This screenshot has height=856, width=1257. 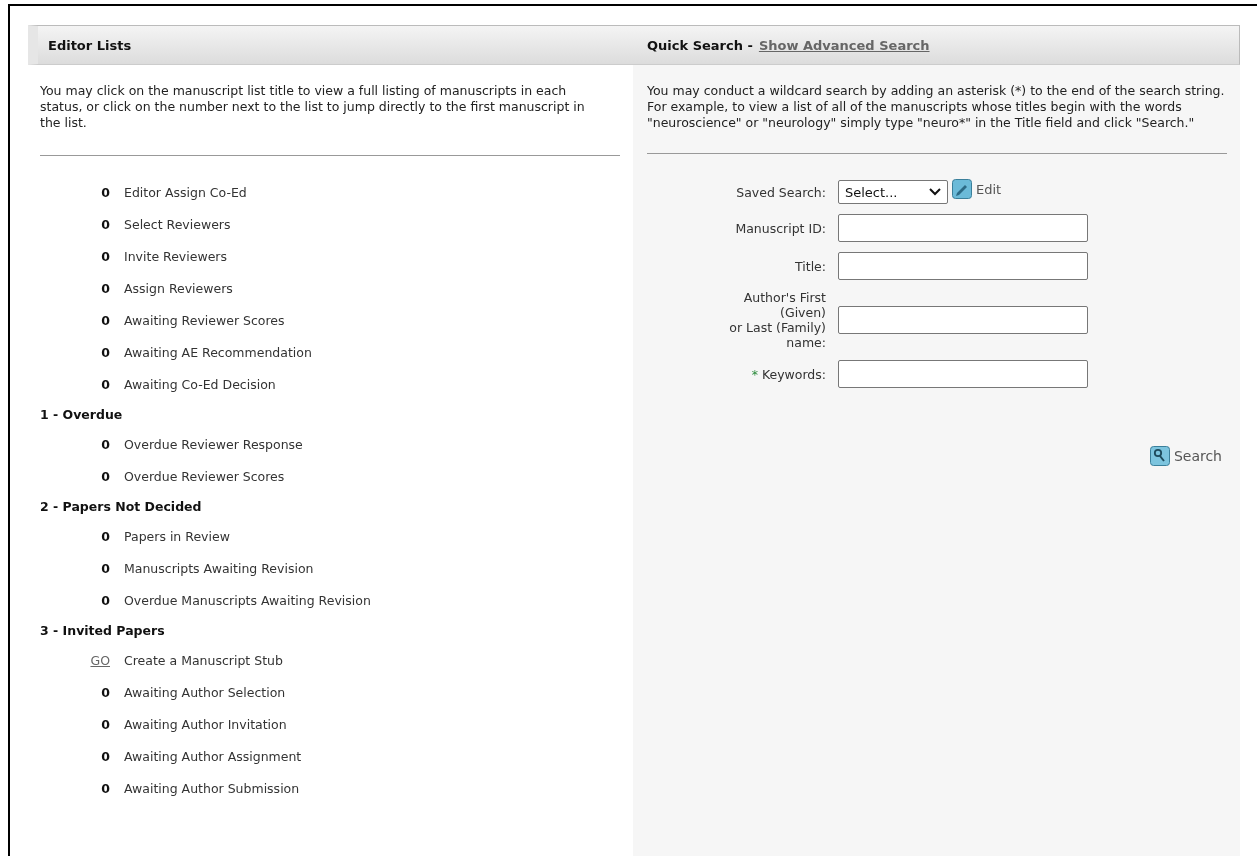 I want to click on list-link: Awaiting Author Assignment, so click(x=213, y=756).